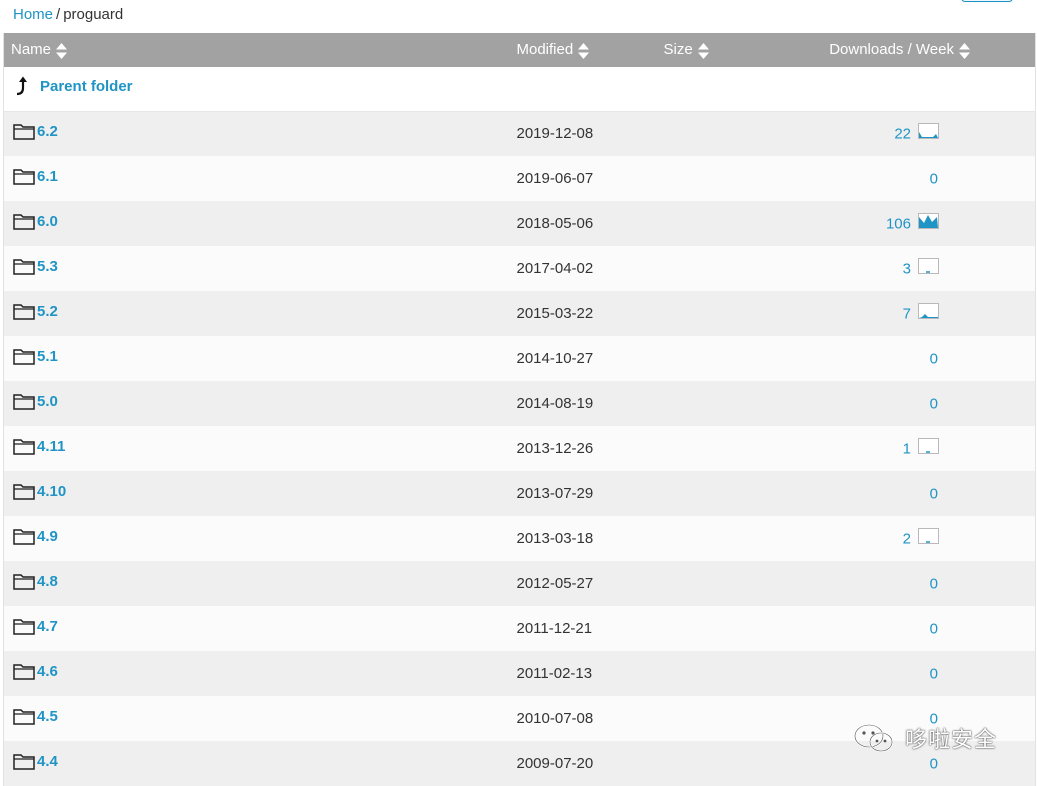 This screenshot has height=786, width=1037. Describe the element at coordinates (47, 626) in the screenshot. I see `folder-name: 4.7` at that location.